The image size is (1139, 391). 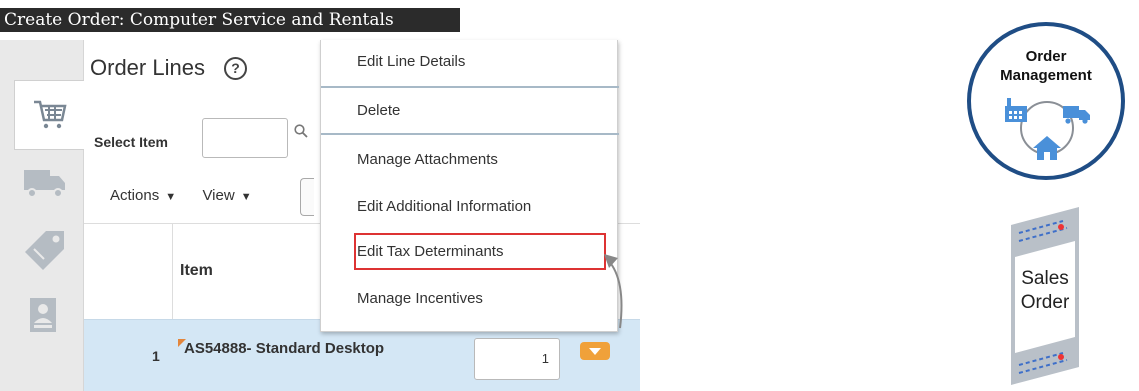 What do you see at coordinates (444, 206) in the screenshot?
I see `menu-item-edit-additional-information: Edit Additional Information` at bounding box center [444, 206].